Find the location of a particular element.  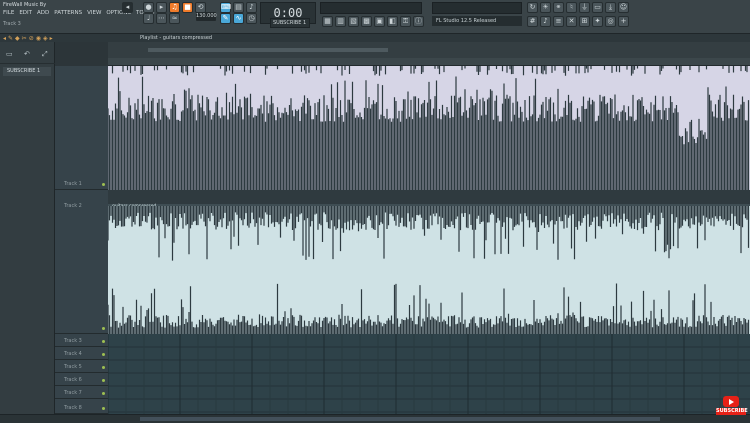

plugin-icon: ◧ is located at coordinates (392, 21).